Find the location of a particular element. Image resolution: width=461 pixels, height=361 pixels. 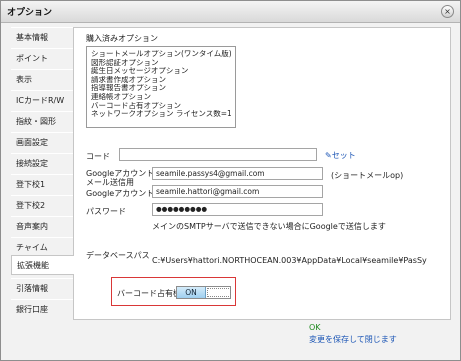

sidebar-item-basic-info: 基本情報 is located at coordinates (42, 37).